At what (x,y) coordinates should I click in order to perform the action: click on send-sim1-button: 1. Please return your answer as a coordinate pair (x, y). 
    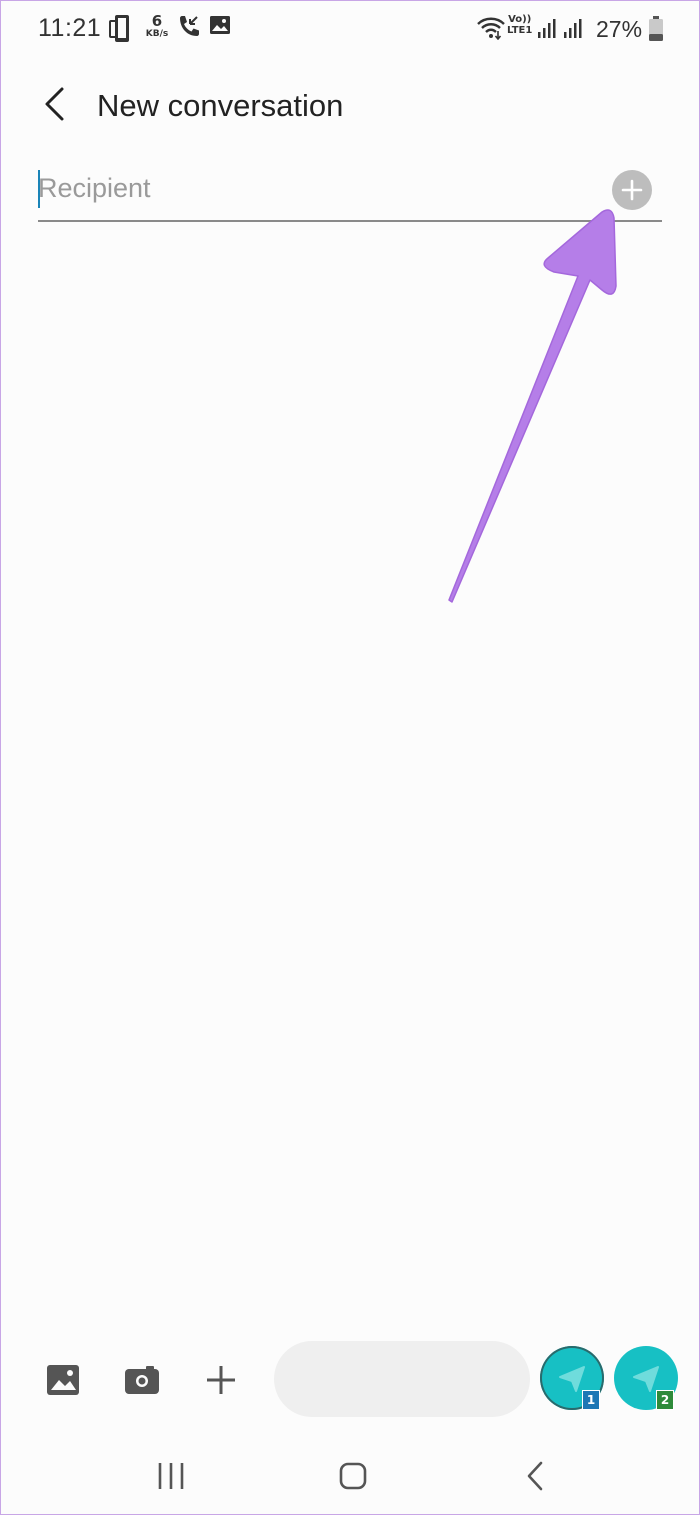
    Looking at the image, I should click on (572, 1378).